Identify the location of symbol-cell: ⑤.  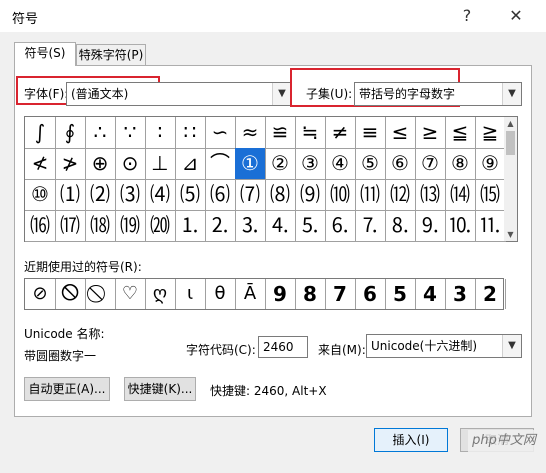
(370, 164).